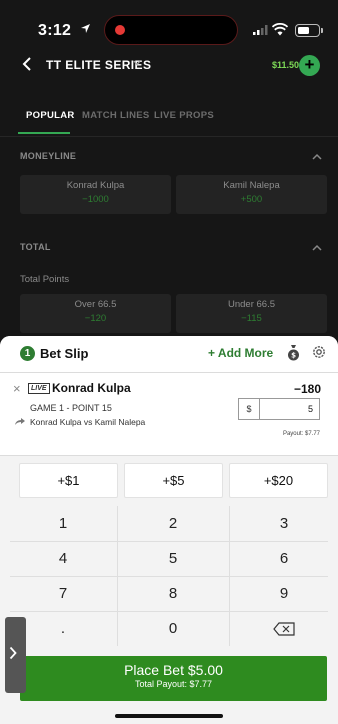 The height and width of the screenshot is (724, 338). What do you see at coordinates (13, 653) in the screenshot?
I see `chevron-right-icon` at bounding box center [13, 653].